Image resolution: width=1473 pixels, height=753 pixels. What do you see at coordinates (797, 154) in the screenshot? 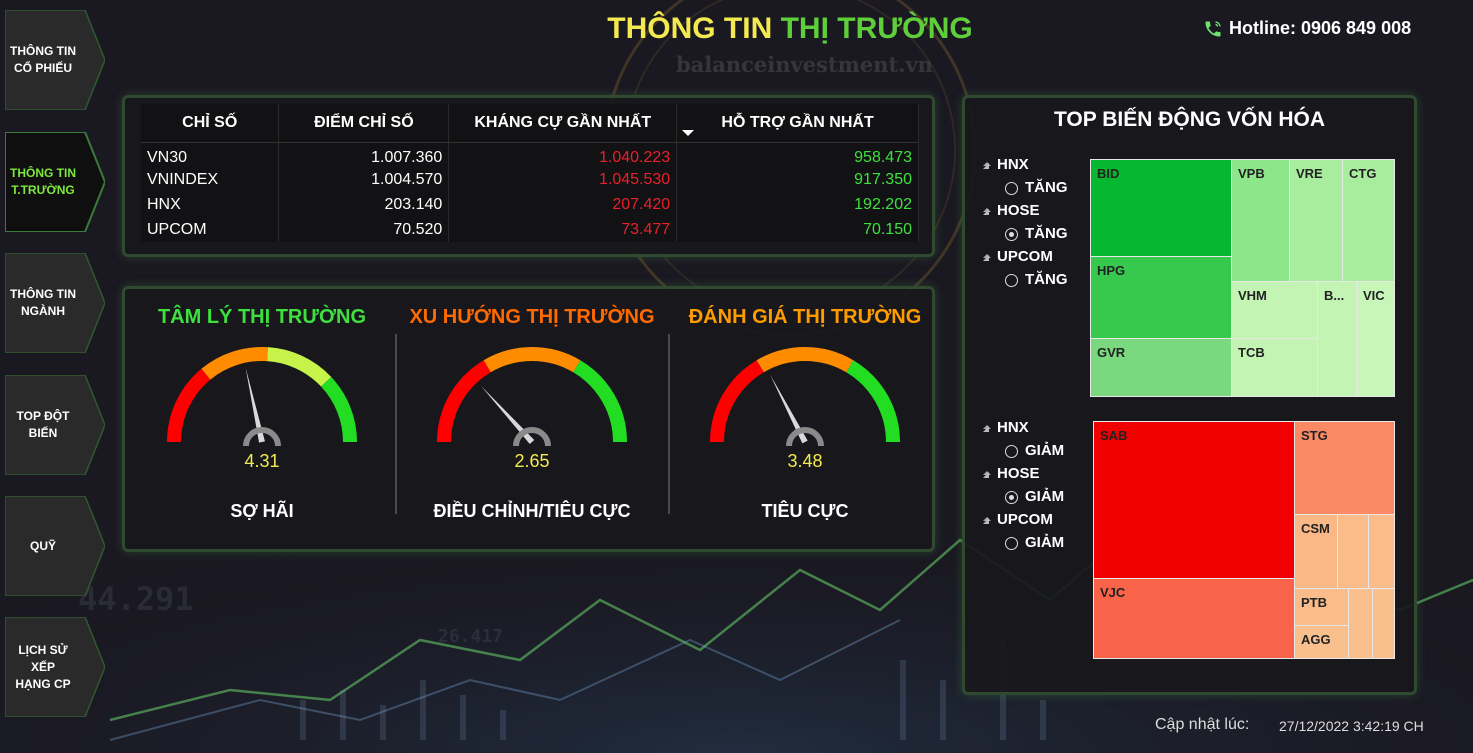
I see `cell-support: 958.473` at bounding box center [797, 154].